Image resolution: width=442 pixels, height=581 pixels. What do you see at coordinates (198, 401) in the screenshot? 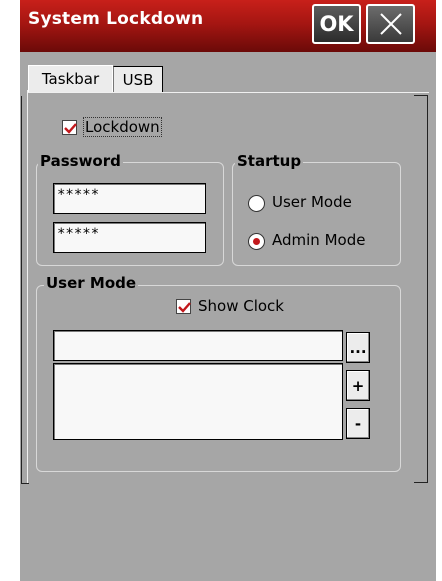
I see `program-list` at bounding box center [198, 401].